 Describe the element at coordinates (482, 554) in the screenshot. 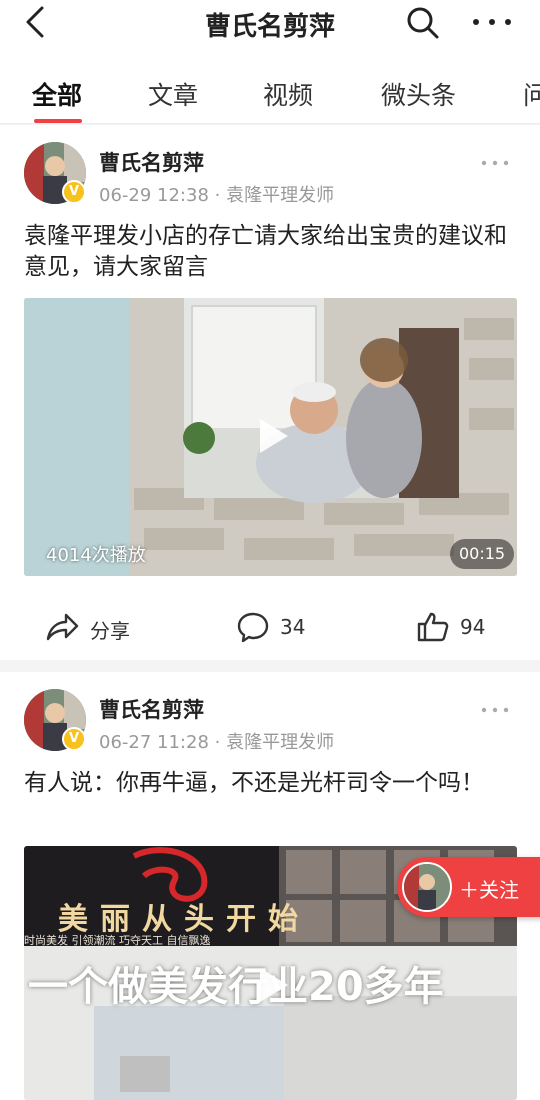

I see `video-duration: 00:15` at that location.